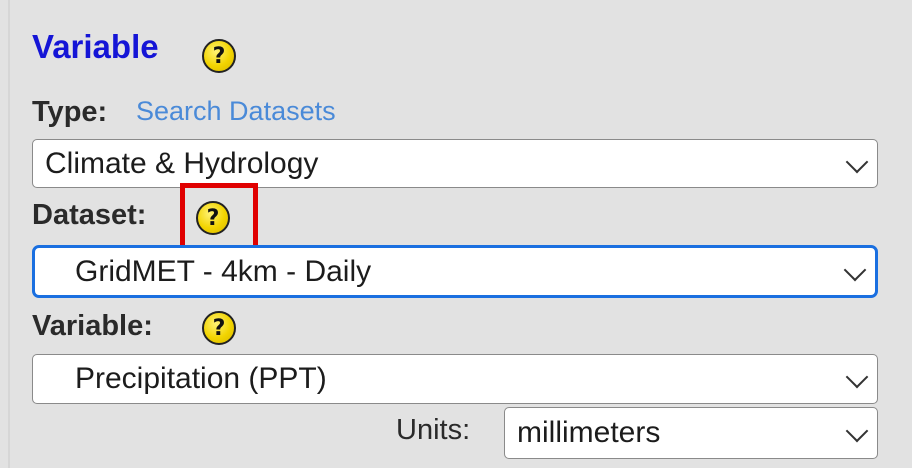  I want to click on units-select-value: millimeters, so click(589, 432).